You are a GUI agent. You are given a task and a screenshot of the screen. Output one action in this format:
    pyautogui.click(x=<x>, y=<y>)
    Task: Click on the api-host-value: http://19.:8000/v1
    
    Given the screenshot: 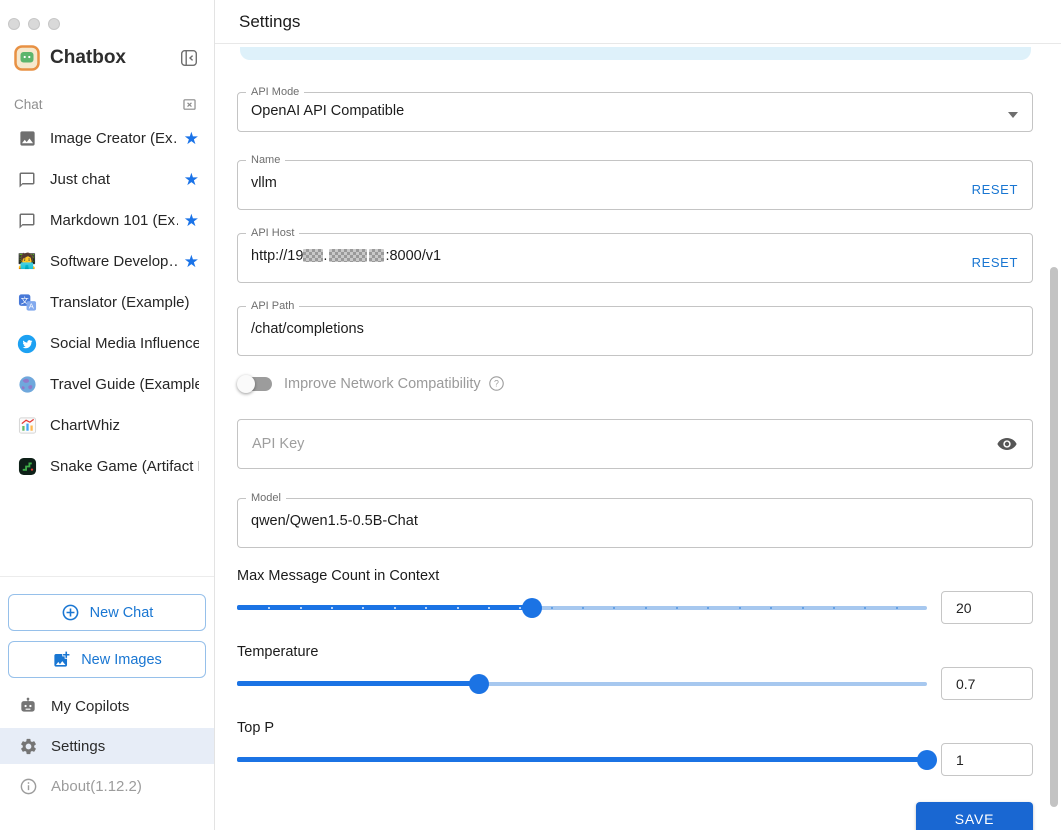 What is the action you would take?
    pyautogui.click(x=346, y=256)
    